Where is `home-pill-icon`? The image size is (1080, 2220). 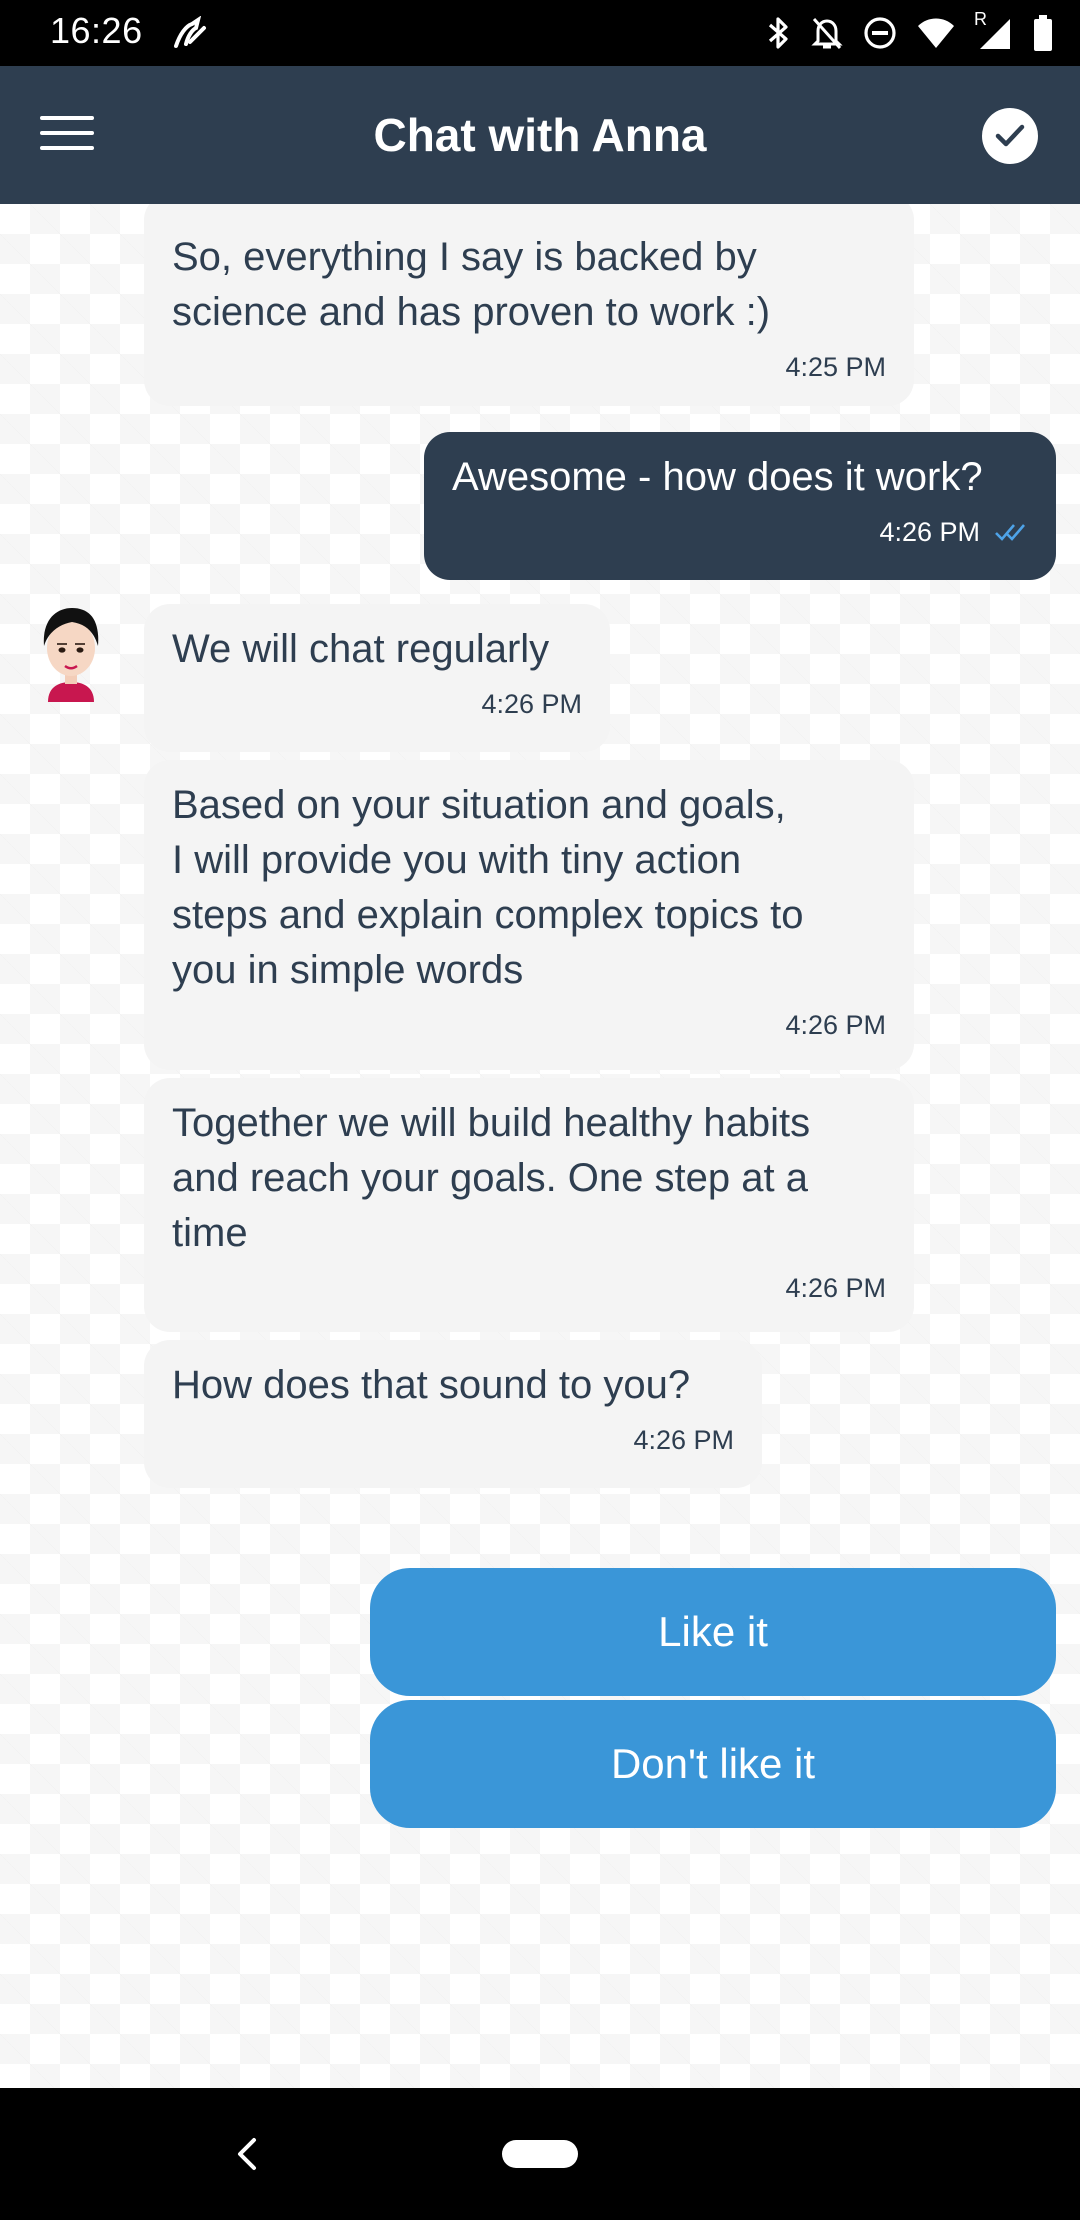 home-pill-icon is located at coordinates (540, 2154).